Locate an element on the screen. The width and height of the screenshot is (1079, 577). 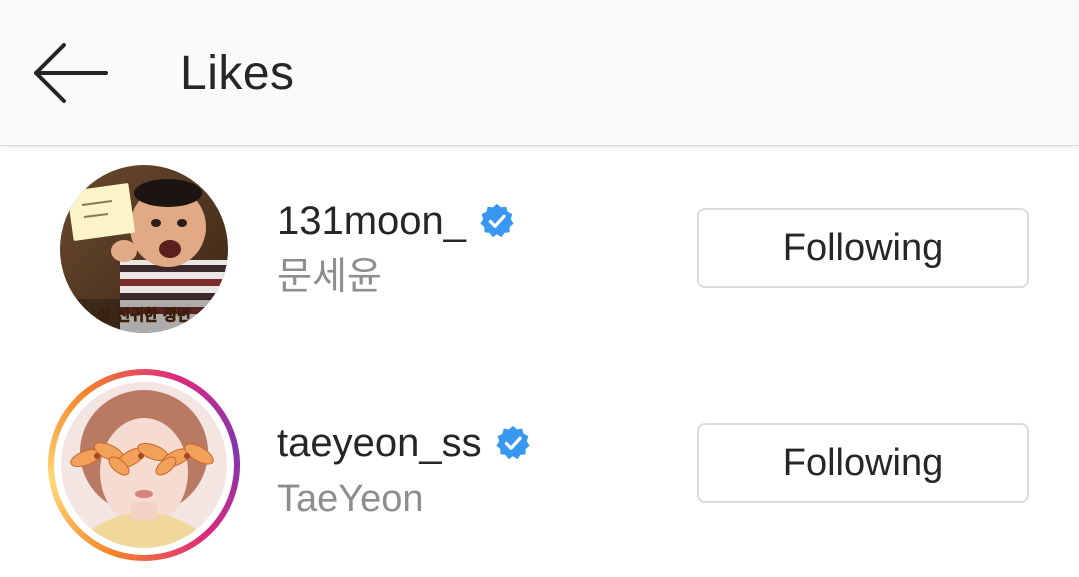
avatar-container is located at coordinates (144, 465).